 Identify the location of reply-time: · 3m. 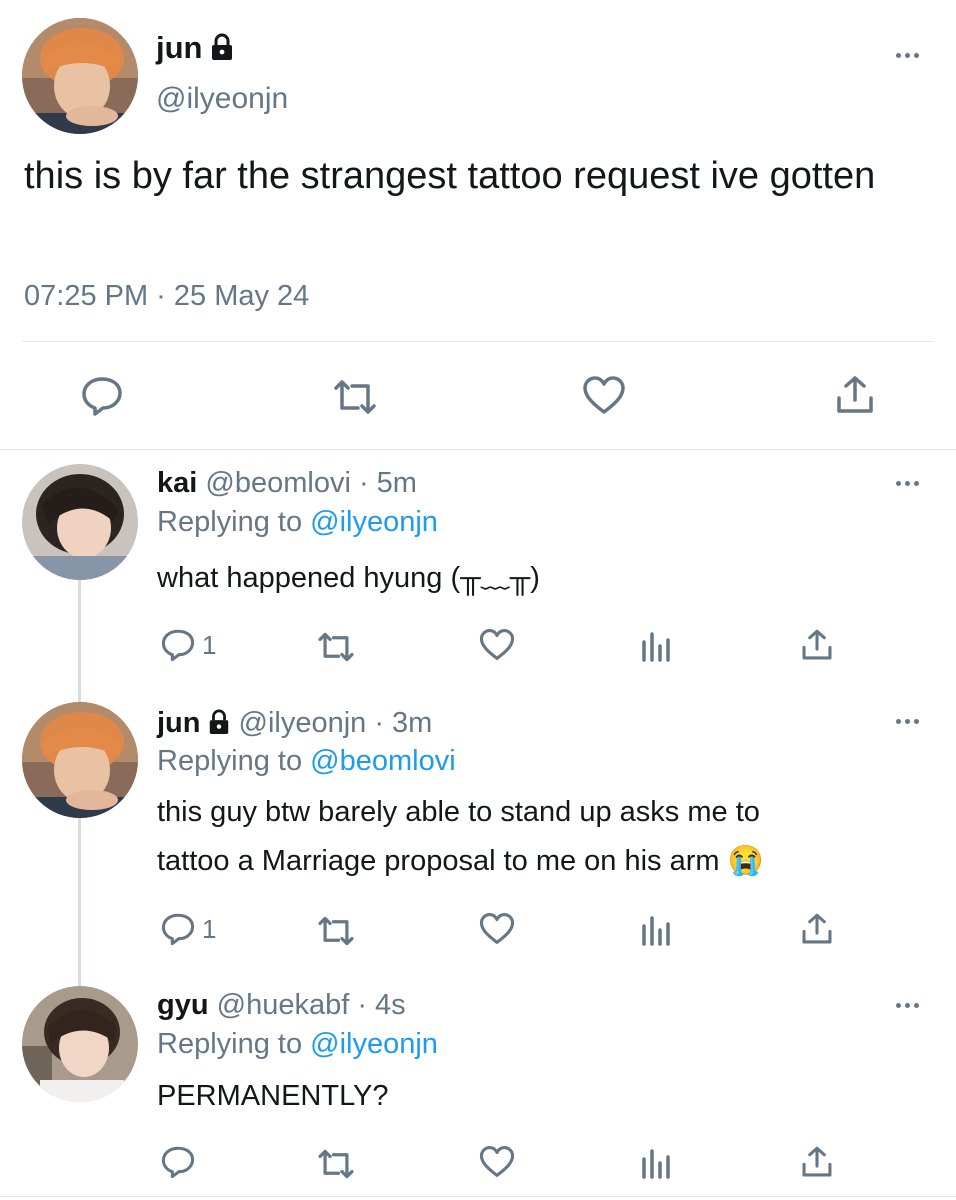
(403, 723).